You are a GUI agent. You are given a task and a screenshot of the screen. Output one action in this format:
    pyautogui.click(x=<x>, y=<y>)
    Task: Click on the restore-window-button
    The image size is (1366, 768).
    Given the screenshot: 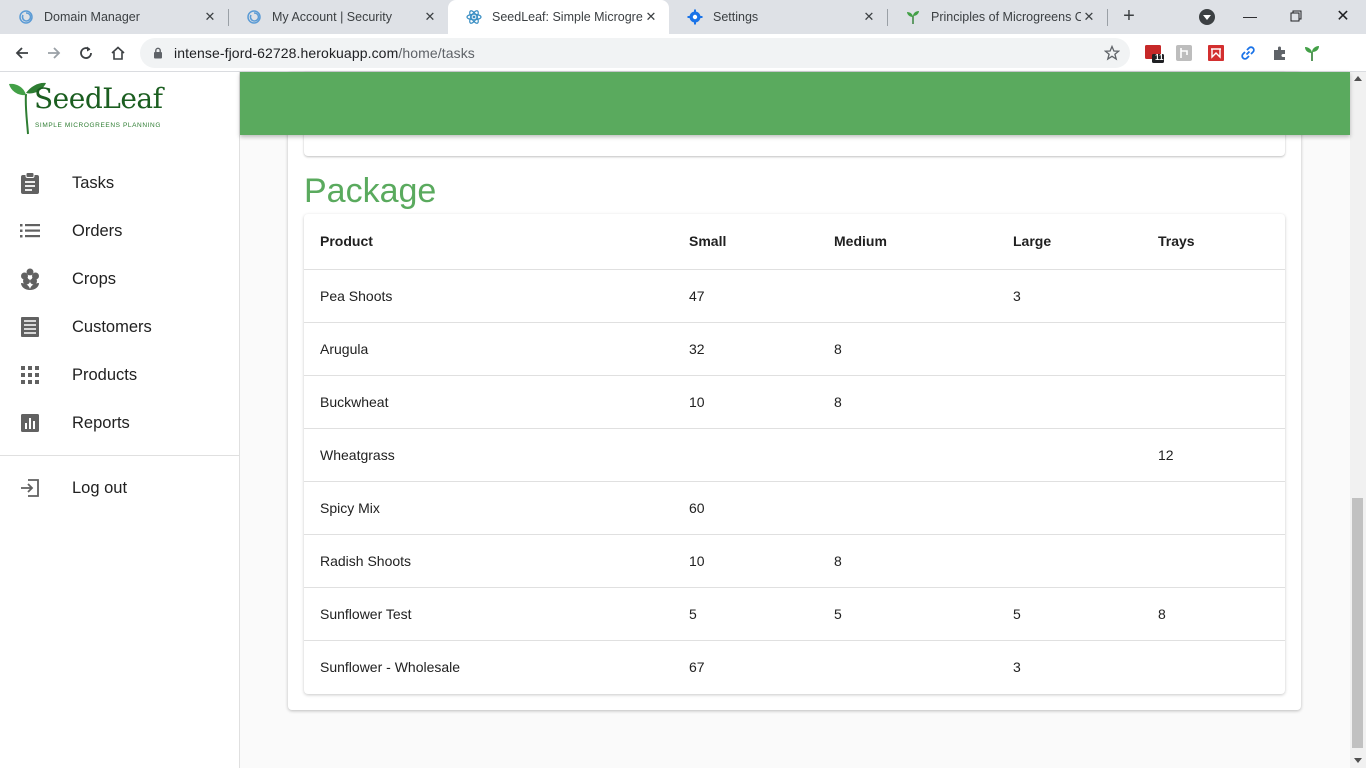 What is the action you would take?
    pyautogui.click(x=1296, y=16)
    